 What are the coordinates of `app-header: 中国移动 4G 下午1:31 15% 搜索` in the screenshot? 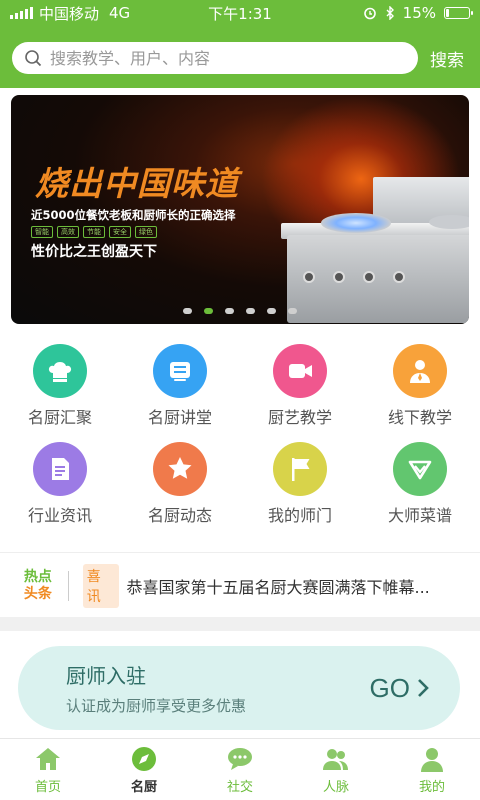 It's located at (240, 44).